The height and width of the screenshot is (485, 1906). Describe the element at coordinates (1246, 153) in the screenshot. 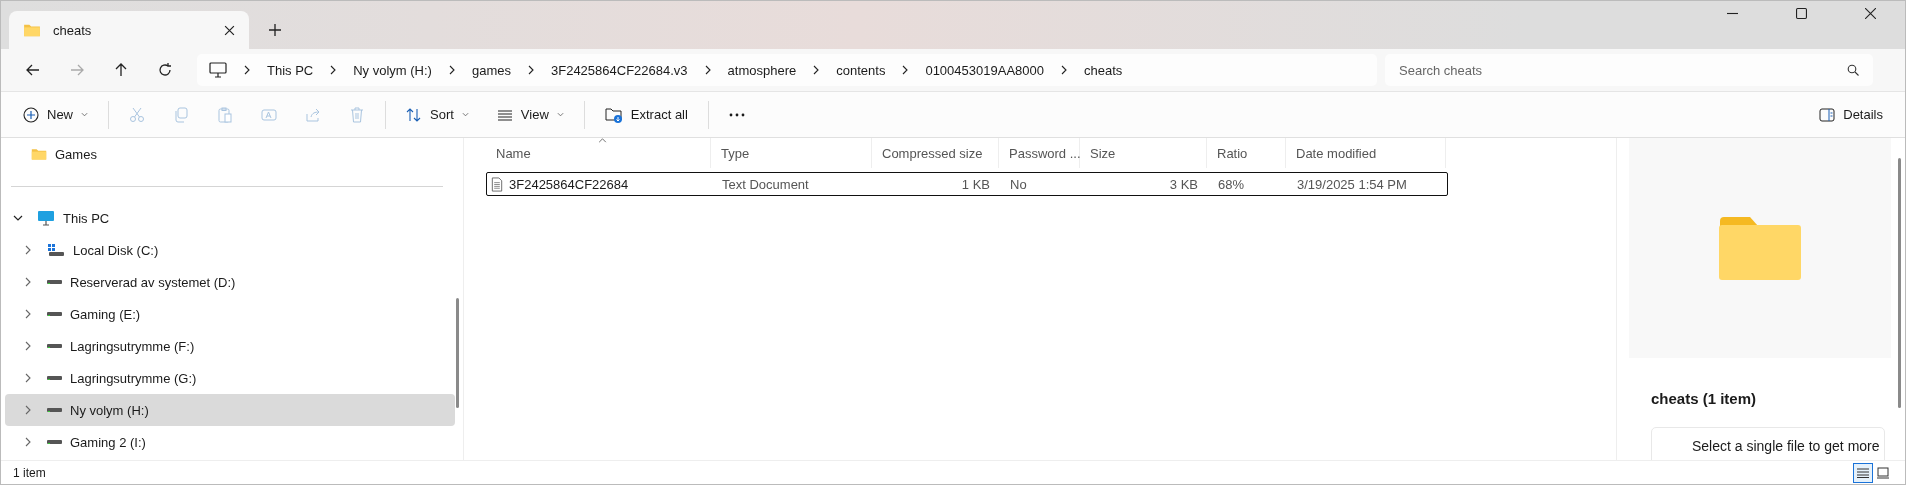

I see `column-header: Ratio` at that location.